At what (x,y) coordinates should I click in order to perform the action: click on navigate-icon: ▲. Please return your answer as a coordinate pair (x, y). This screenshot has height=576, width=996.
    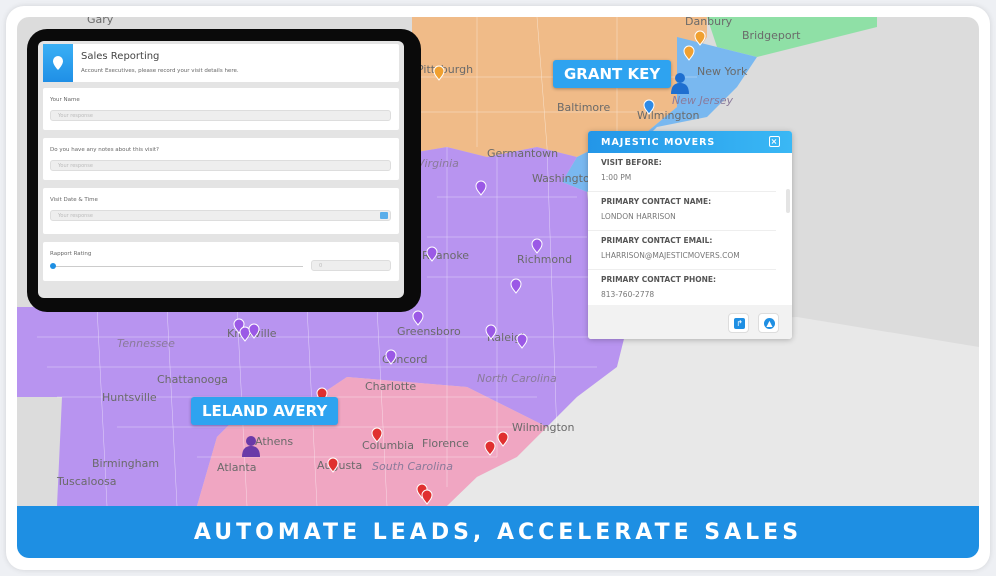
    Looking at the image, I should click on (769, 323).